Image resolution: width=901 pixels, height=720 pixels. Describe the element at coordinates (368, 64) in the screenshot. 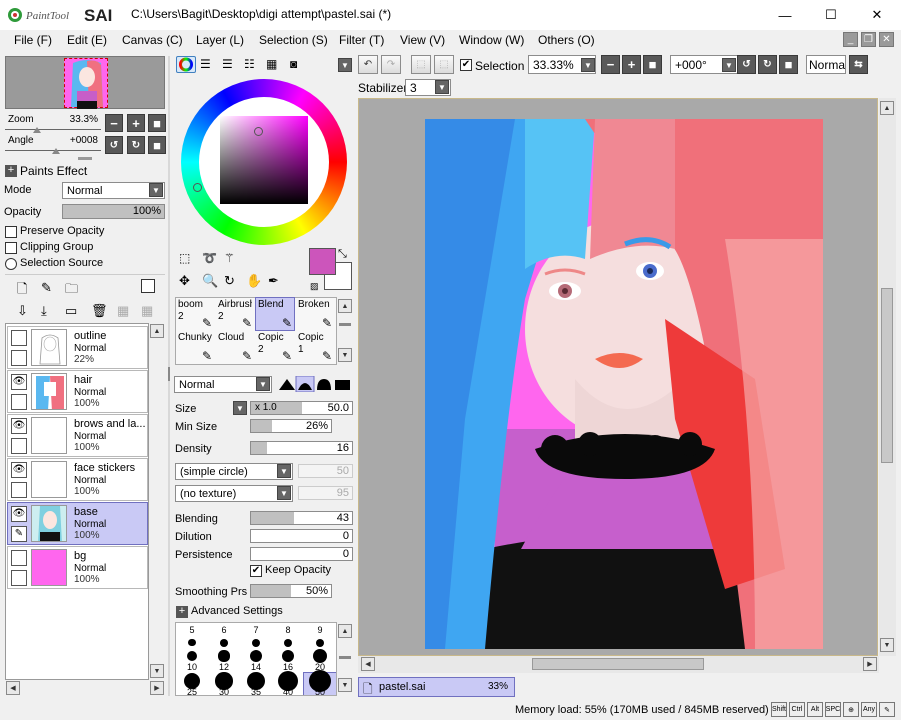

I see `undo-button: ↶` at that location.